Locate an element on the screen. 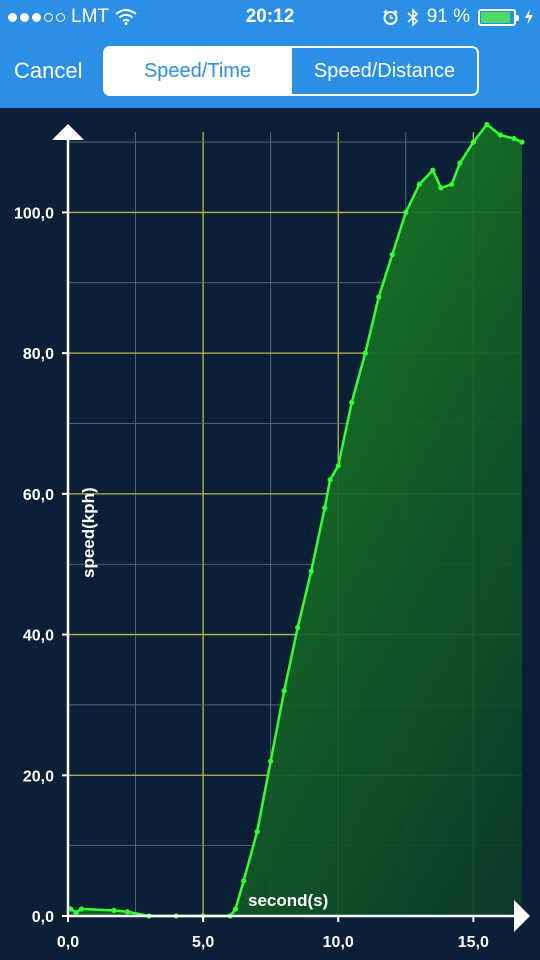 The image size is (540, 960). cancel-button: Cancel is located at coordinates (48, 71).